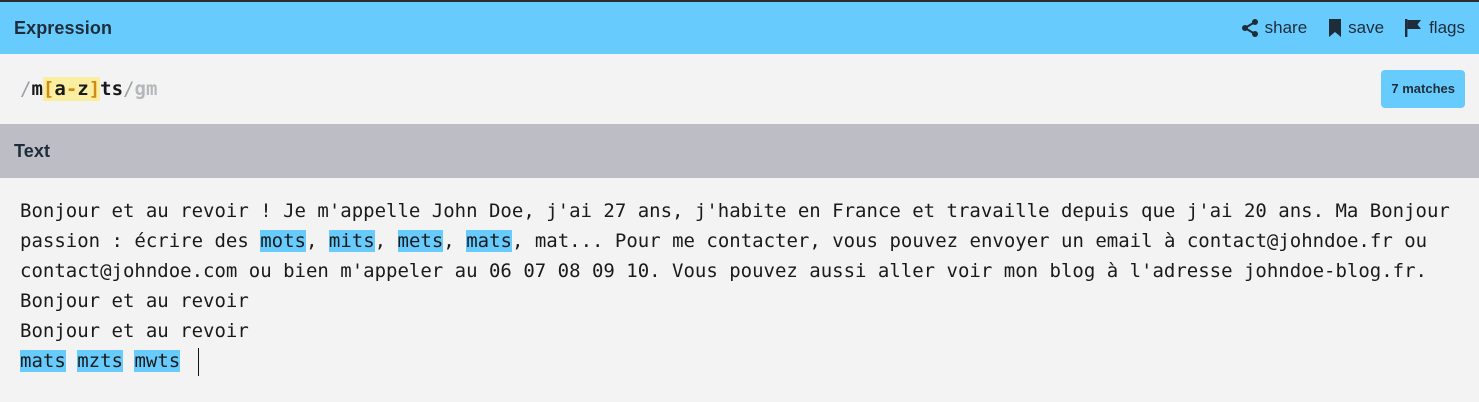 The height and width of the screenshot is (402, 1479). I want to click on save-button: save, so click(1355, 28).